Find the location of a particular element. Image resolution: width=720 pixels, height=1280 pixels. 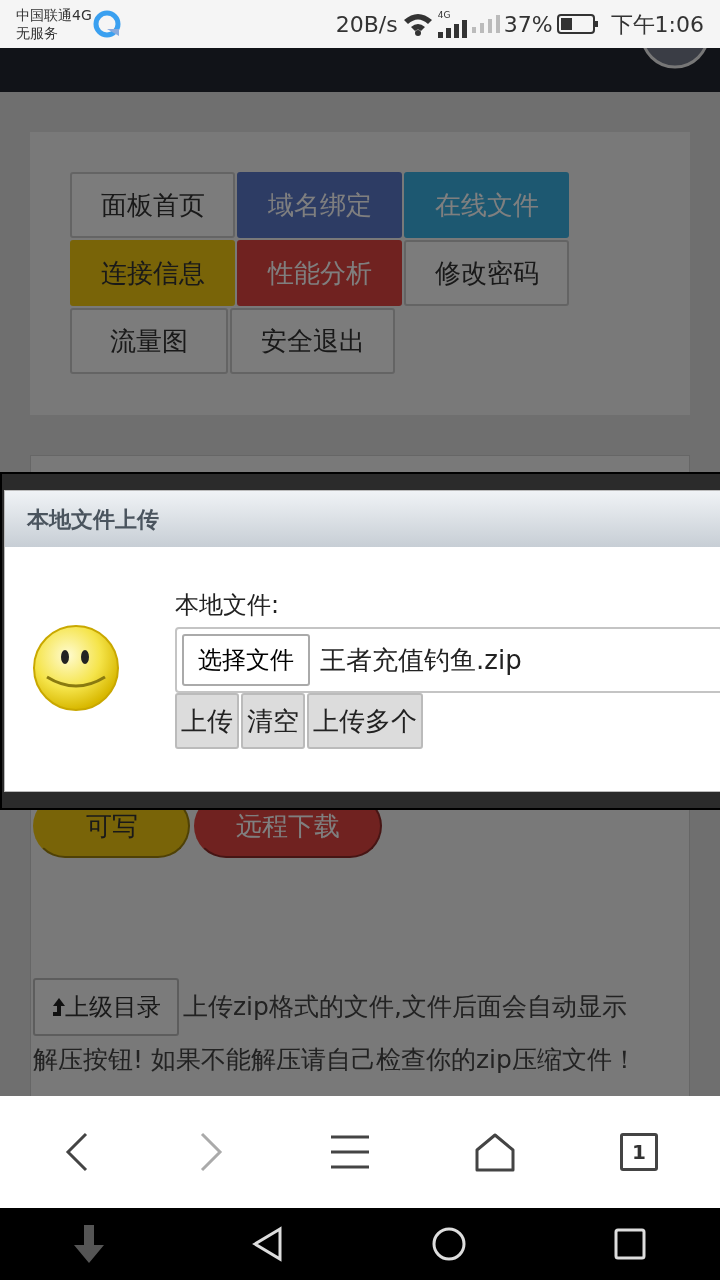

recent-apps-icon is located at coordinates (630, 1244).